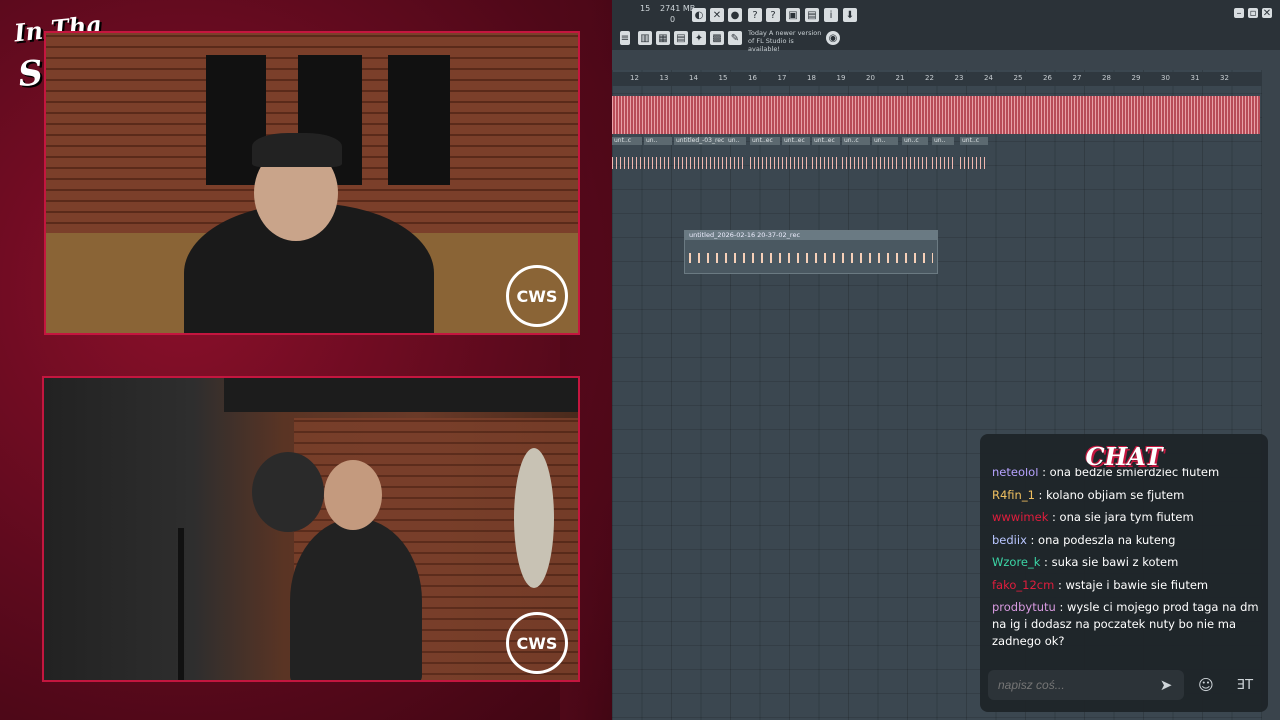 The height and width of the screenshot is (720, 1280). What do you see at coordinates (419, 120) in the screenshot?
I see `acoustic-panel` at bounding box center [419, 120].